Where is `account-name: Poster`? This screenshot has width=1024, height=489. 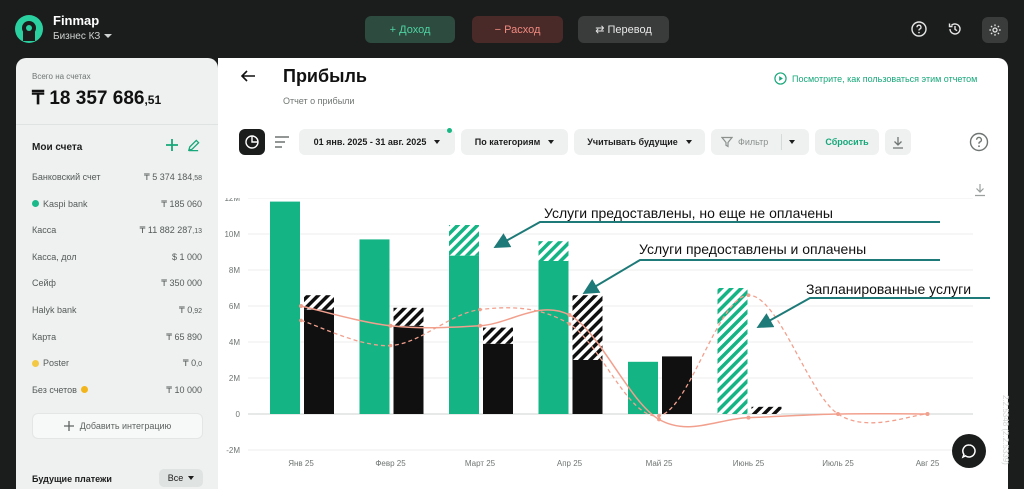 account-name: Poster is located at coordinates (50, 363).